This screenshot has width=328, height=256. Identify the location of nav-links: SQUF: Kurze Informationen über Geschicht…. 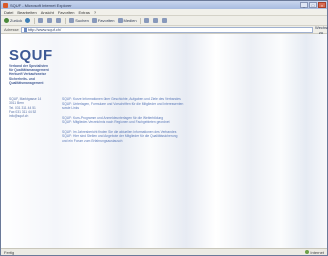
(177, 122).